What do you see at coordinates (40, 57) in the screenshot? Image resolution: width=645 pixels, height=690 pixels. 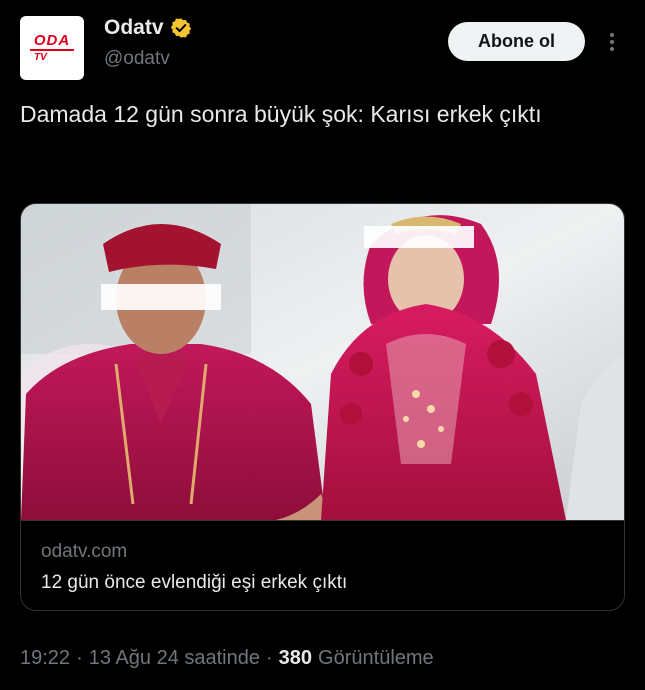 I see `avatar-logo-subtext: TV` at bounding box center [40, 57].